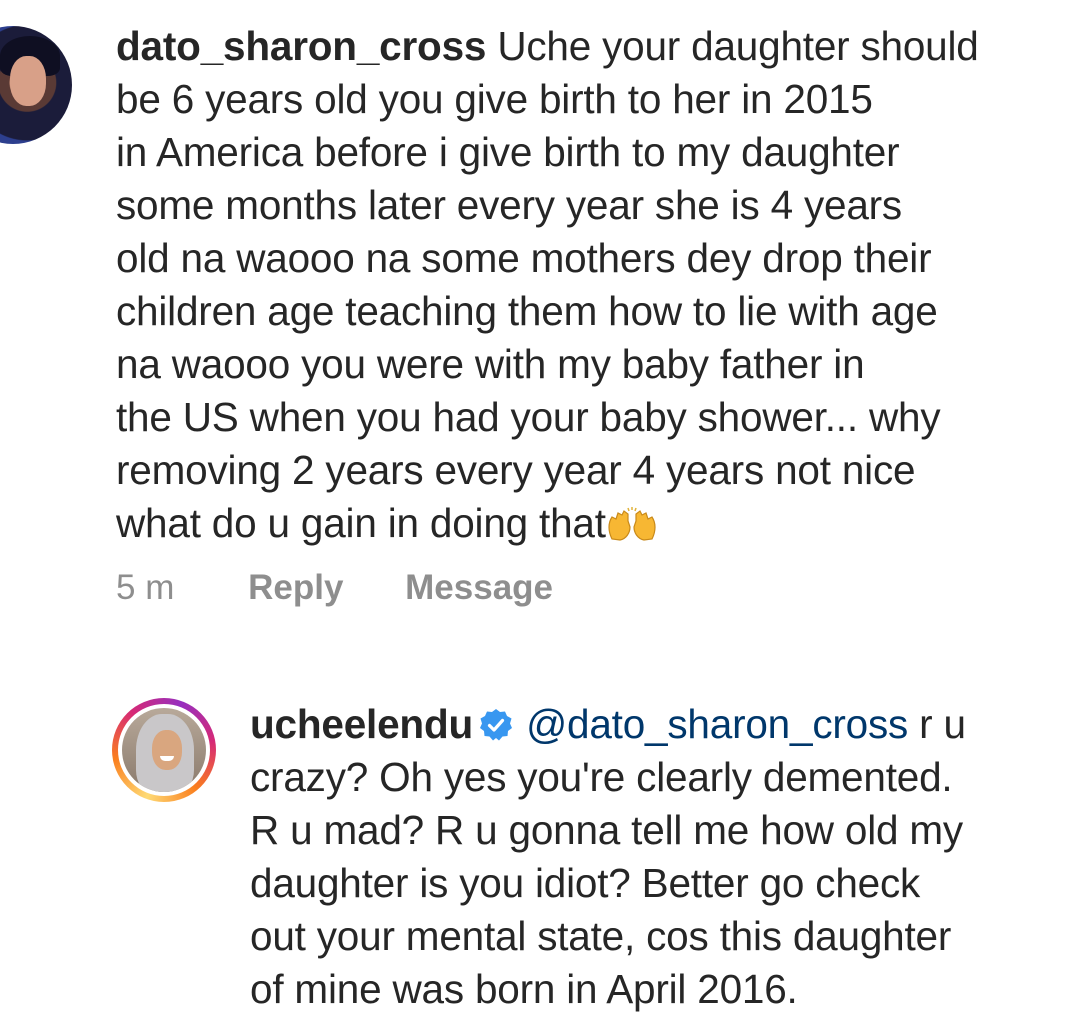  What do you see at coordinates (738, 46) in the screenshot?
I see `comment-text: Uche your daughter should` at bounding box center [738, 46].